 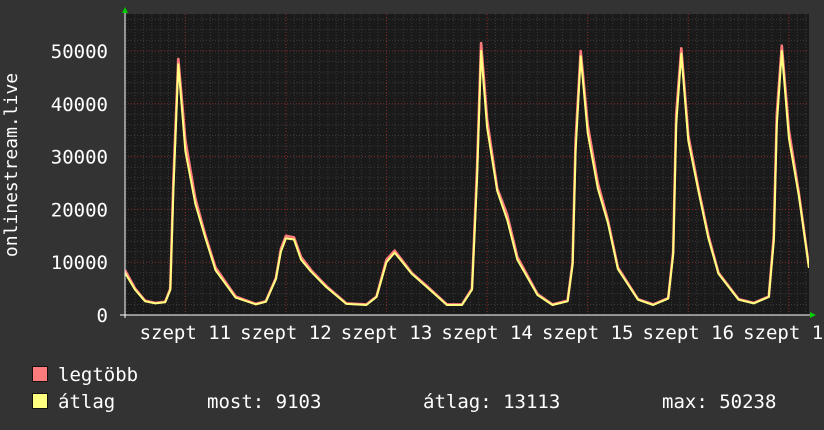 What do you see at coordinates (186, 333) in the screenshot?
I see `x-tick-label: szept 11` at bounding box center [186, 333].